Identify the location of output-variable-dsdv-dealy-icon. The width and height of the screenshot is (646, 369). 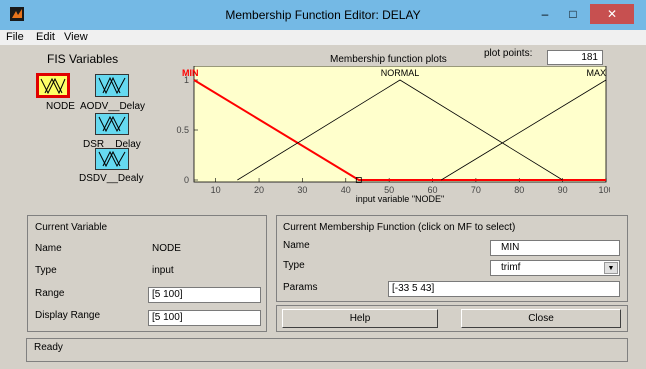
(112, 159).